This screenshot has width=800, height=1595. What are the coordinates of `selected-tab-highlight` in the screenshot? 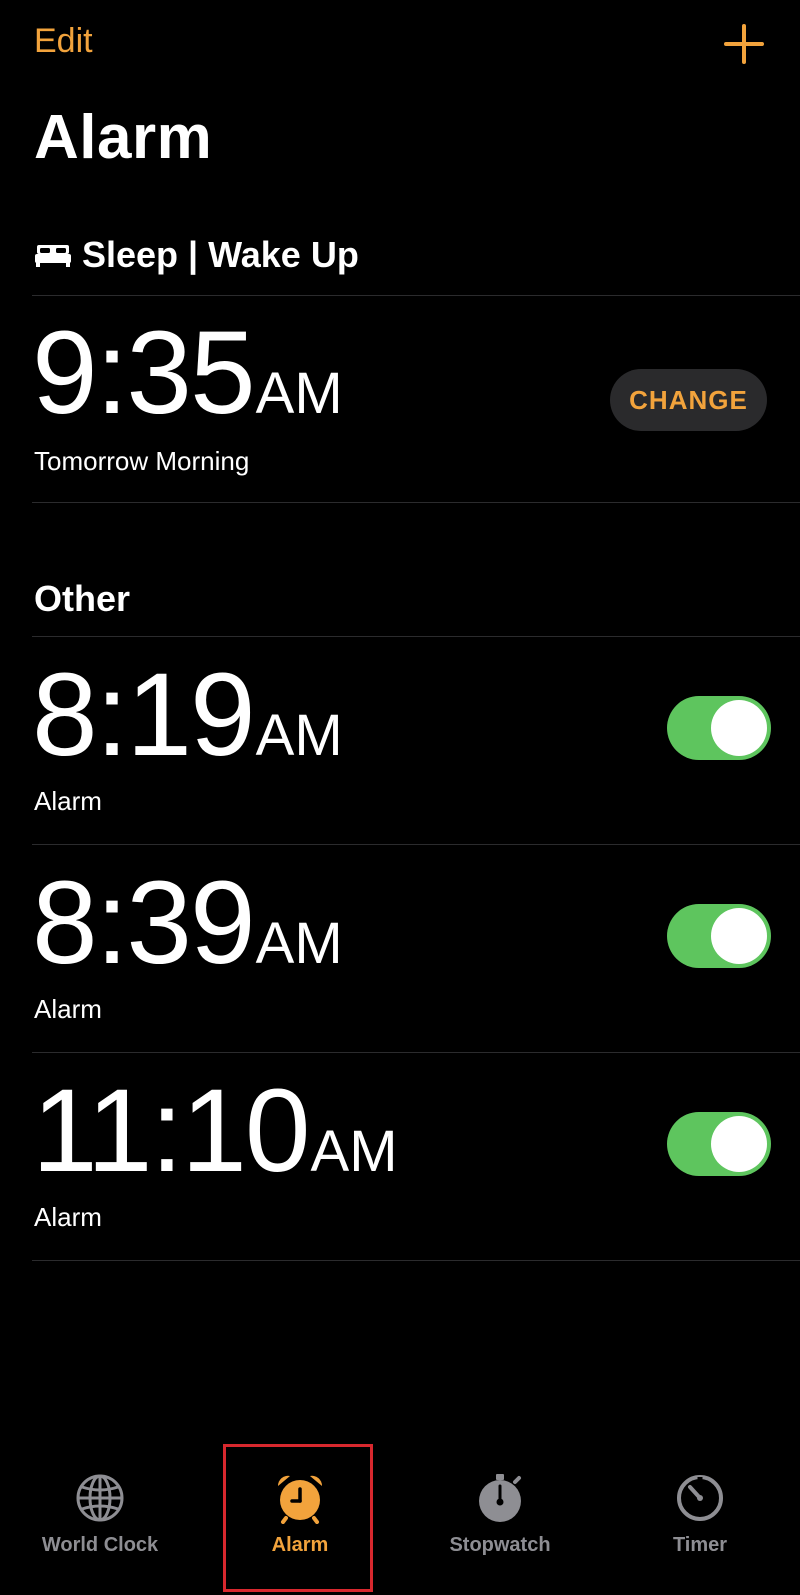 It's located at (298, 1518).